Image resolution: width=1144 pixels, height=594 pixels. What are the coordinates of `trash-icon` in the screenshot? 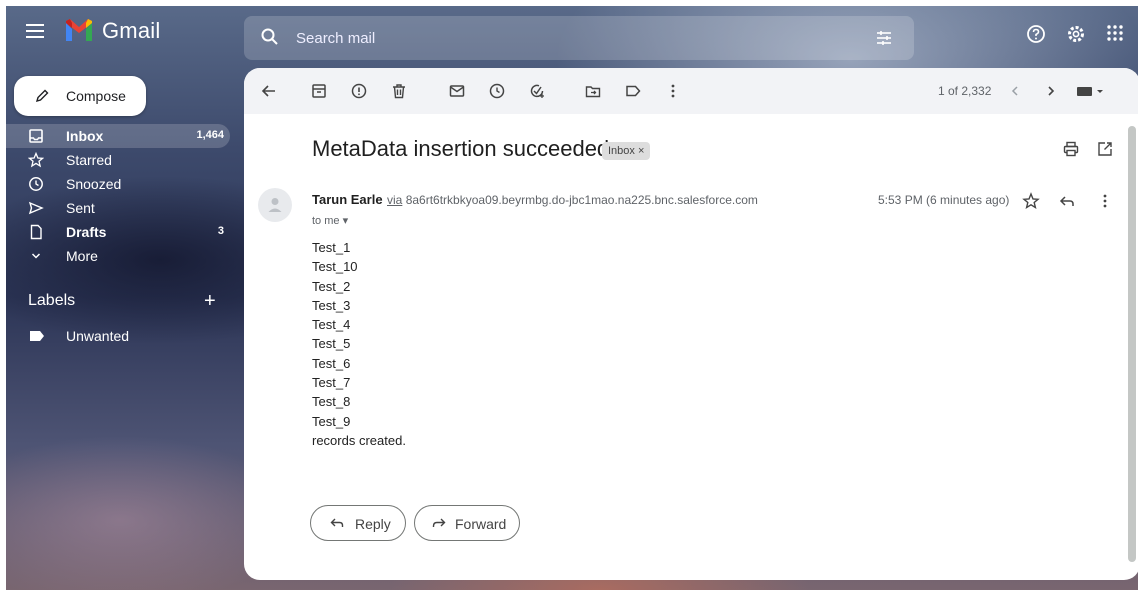 It's located at (399, 91).